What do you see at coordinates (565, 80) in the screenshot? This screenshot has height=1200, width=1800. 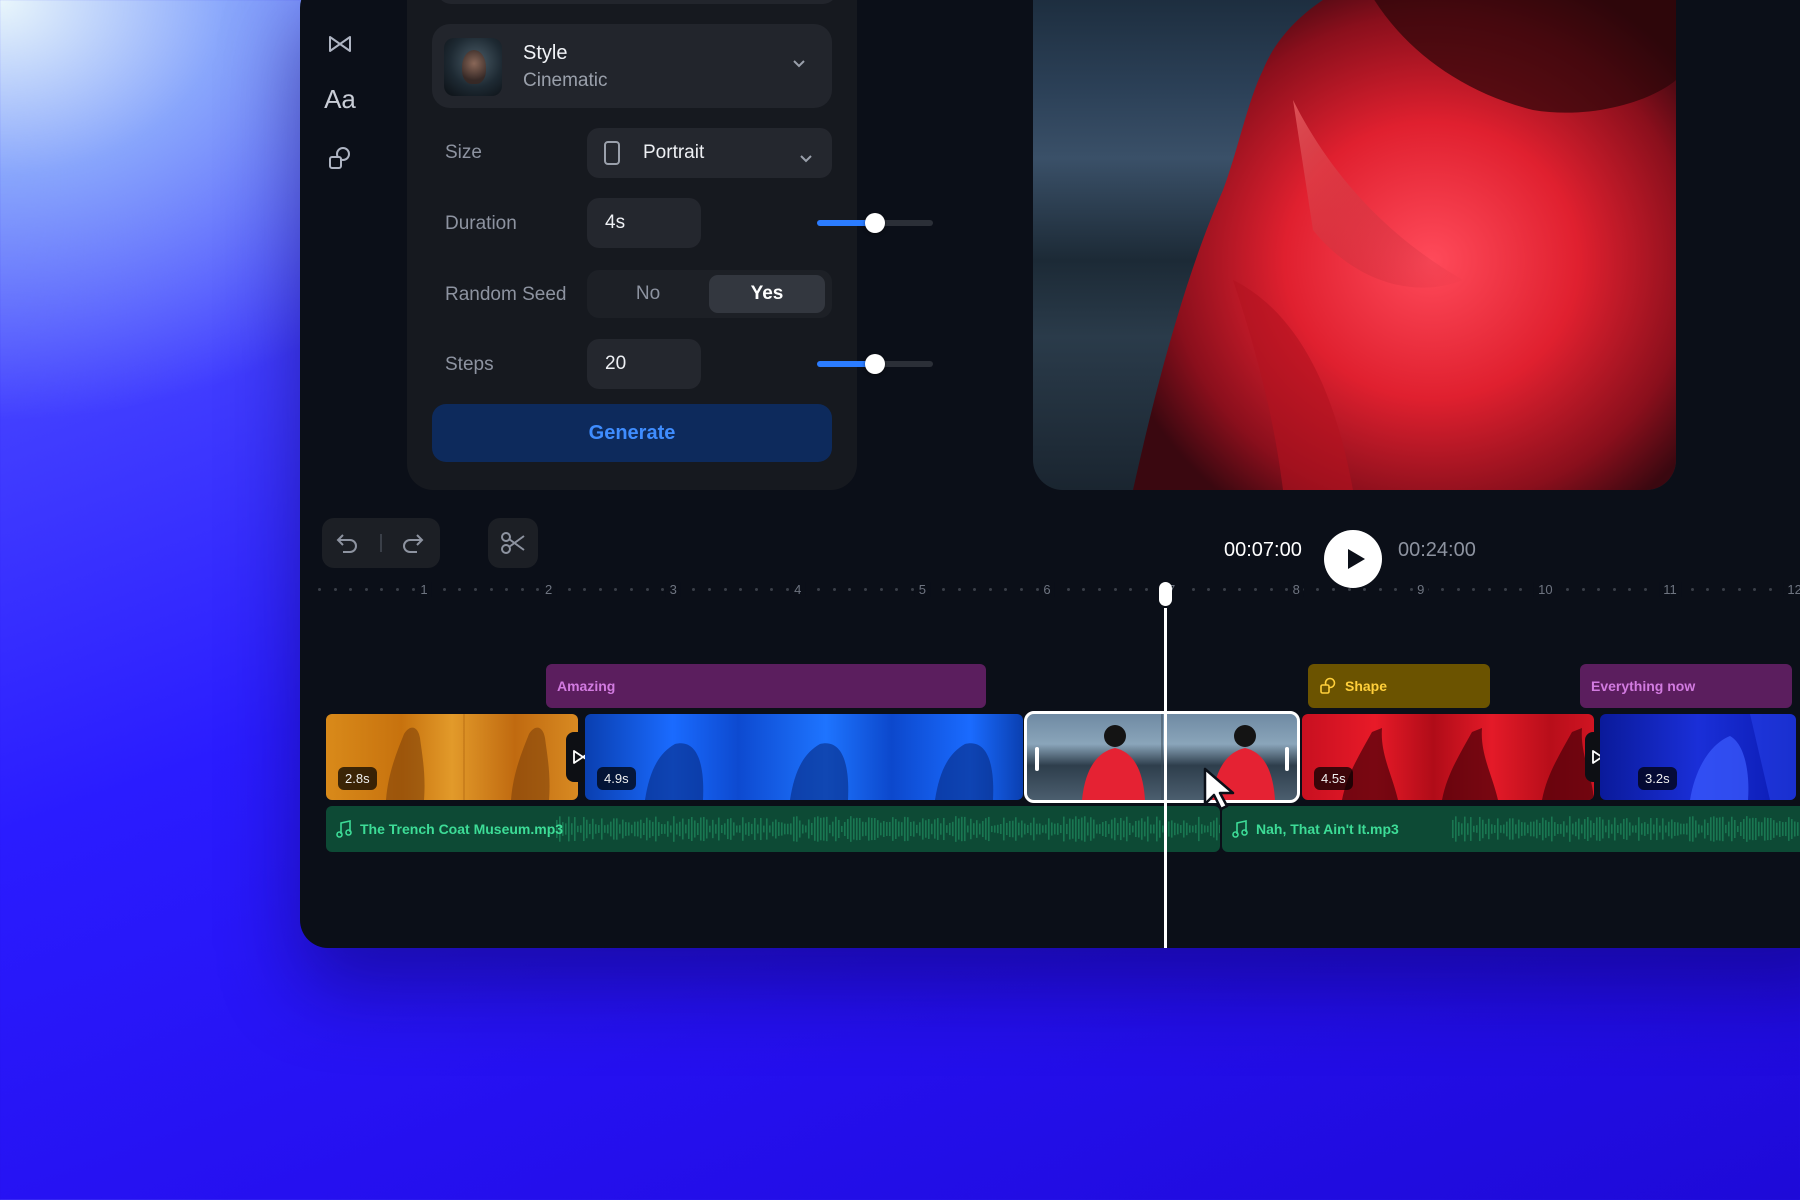 I see `style-value: Cinematic` at bounding box center [565, 80].